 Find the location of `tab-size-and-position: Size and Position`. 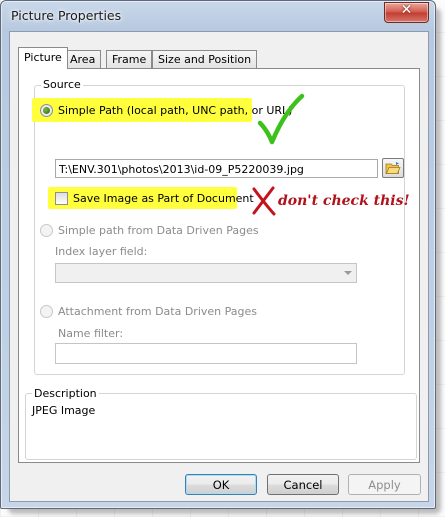

tab-size-and-position: Size and Position is located at coordinates (205, 59).